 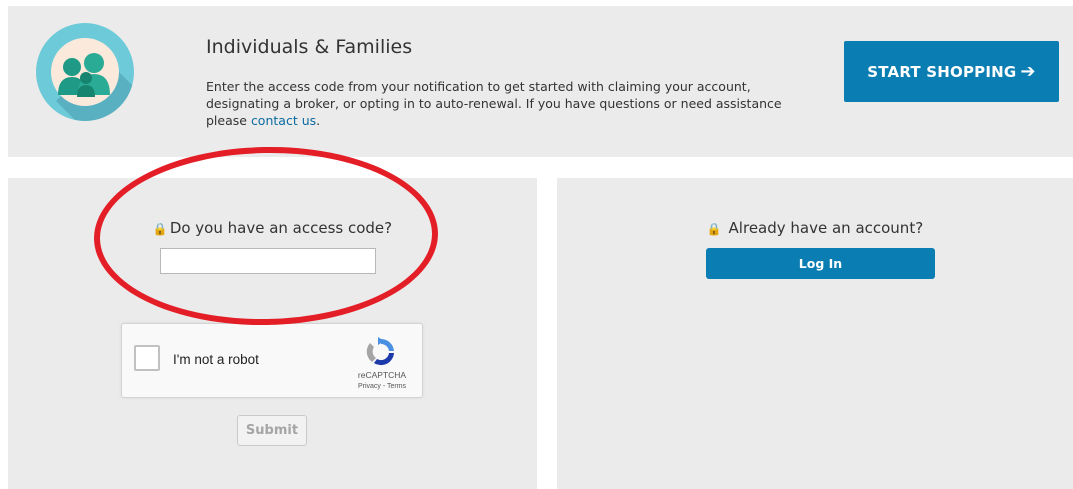 I want to click on log-in-button: Log In, so click(x=820, y=263).